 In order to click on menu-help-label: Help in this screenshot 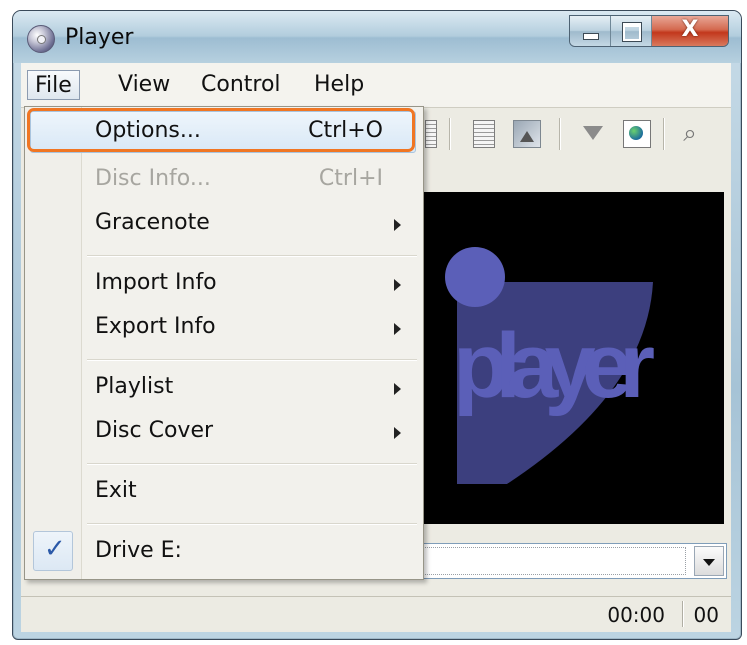, I will do `click(339, 84)`.